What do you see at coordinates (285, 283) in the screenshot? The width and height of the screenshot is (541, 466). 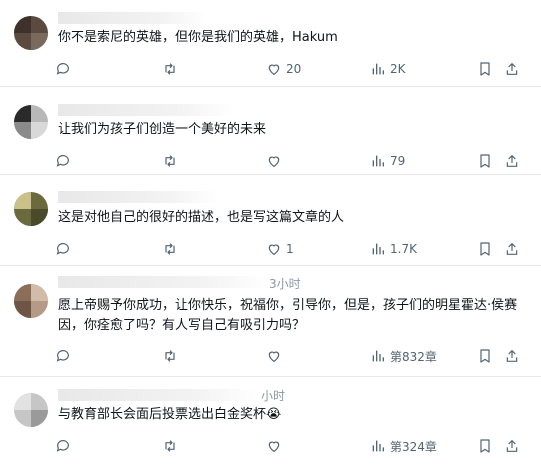 I see `timestamp: 3小时` at bounding box center [285, 283].